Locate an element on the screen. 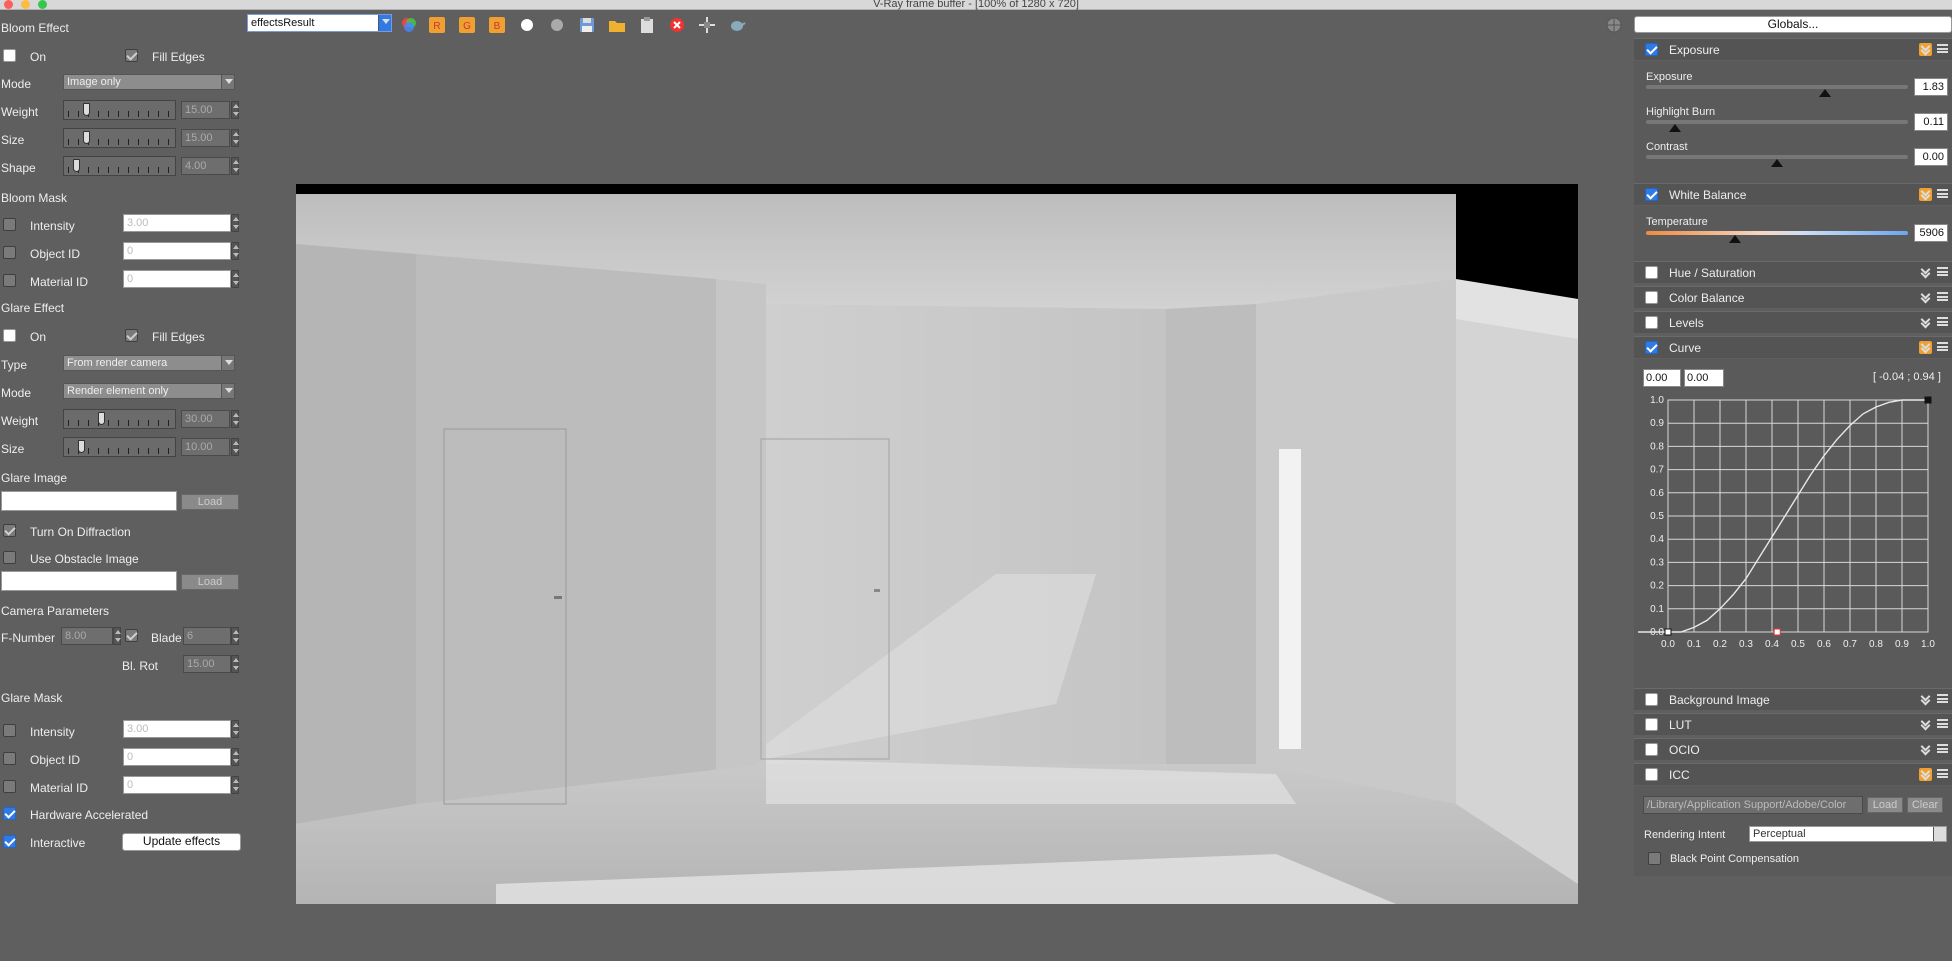 The width and height of the screenshot is (1952, 961). green-channel-icon: G is located at coordinates (467, 25).